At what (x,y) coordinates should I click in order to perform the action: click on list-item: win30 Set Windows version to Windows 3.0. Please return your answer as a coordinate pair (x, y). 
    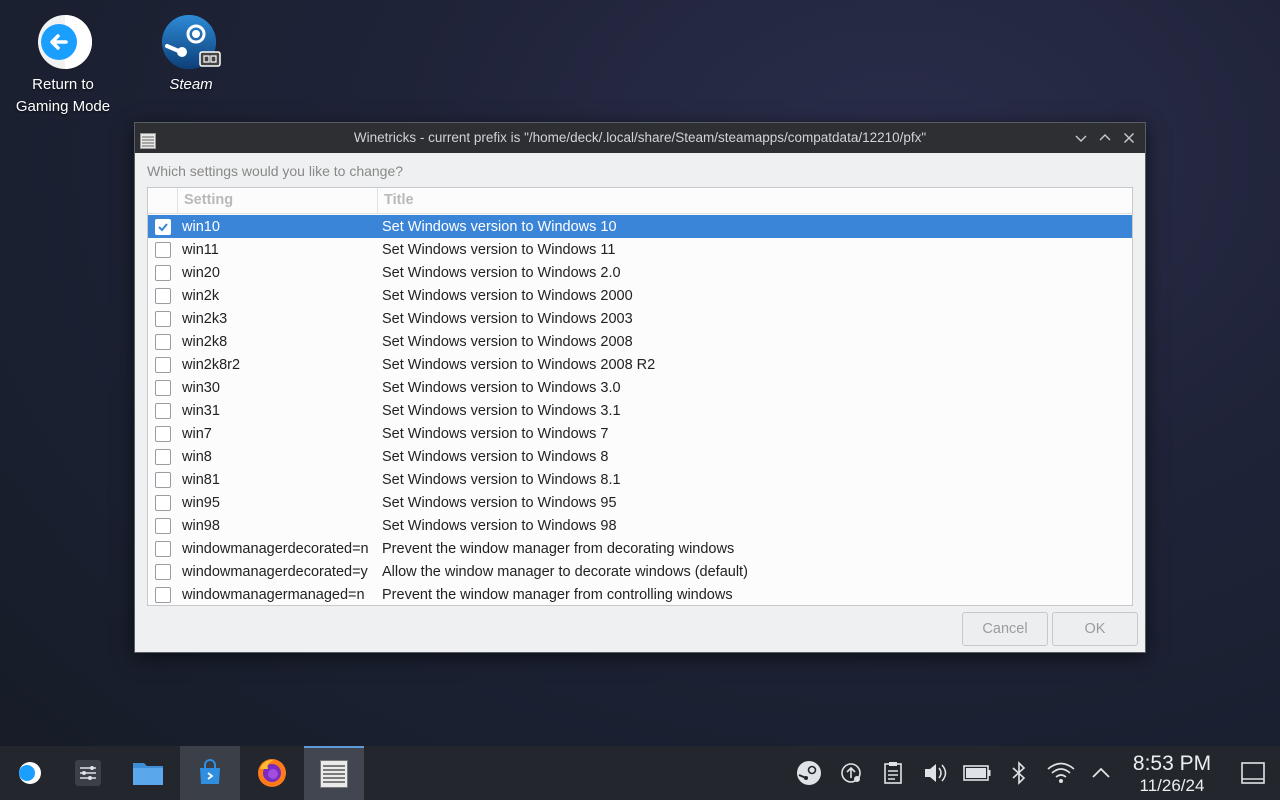
    Looking at the image, I should click on (640, 387).